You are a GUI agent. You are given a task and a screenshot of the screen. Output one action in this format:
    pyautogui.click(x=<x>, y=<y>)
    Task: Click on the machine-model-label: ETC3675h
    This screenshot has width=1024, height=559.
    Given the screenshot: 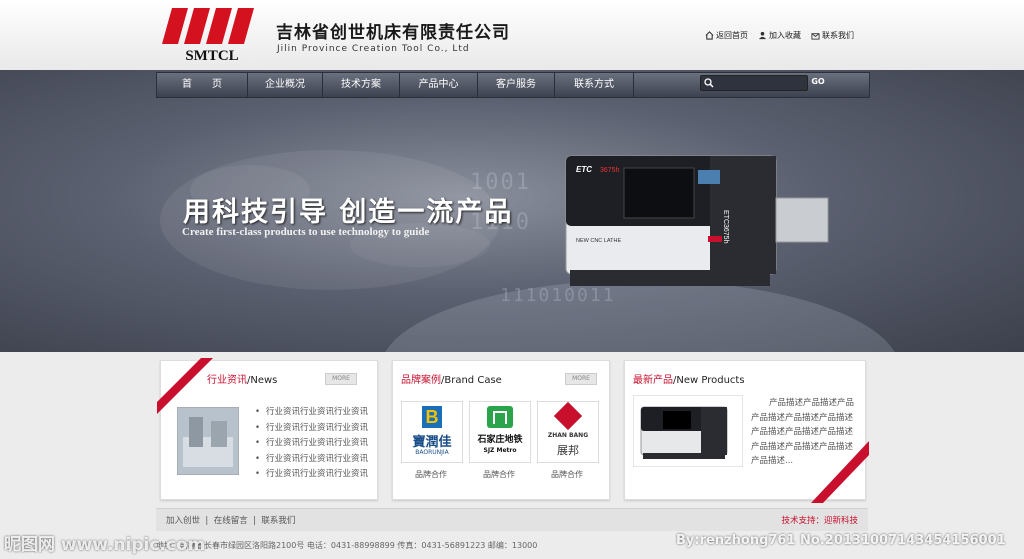 What is the action you would take?
    pyautogui.click(x=725, y=227)
    